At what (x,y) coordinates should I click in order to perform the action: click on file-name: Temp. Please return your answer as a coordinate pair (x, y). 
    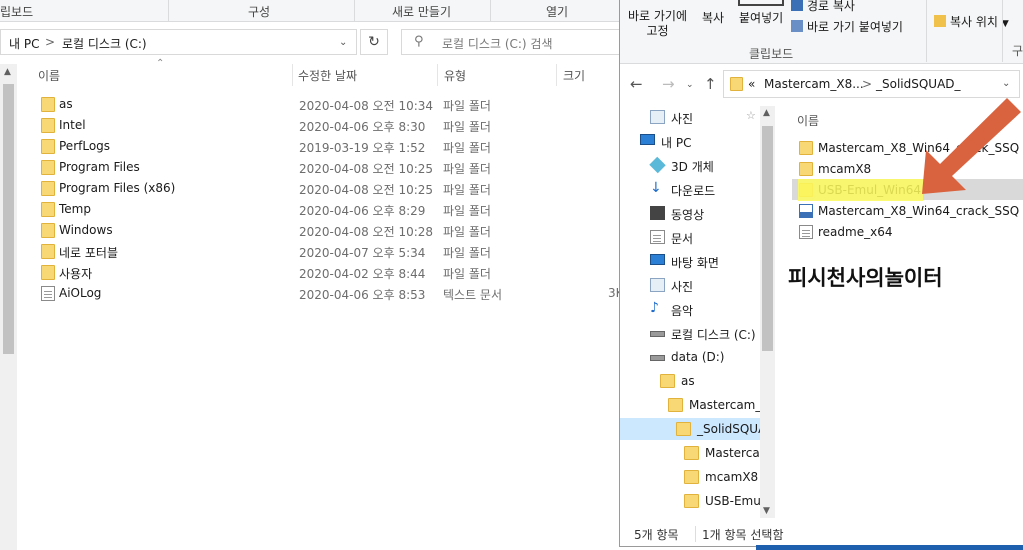
    Looking at the image, I should click on (75, 209).